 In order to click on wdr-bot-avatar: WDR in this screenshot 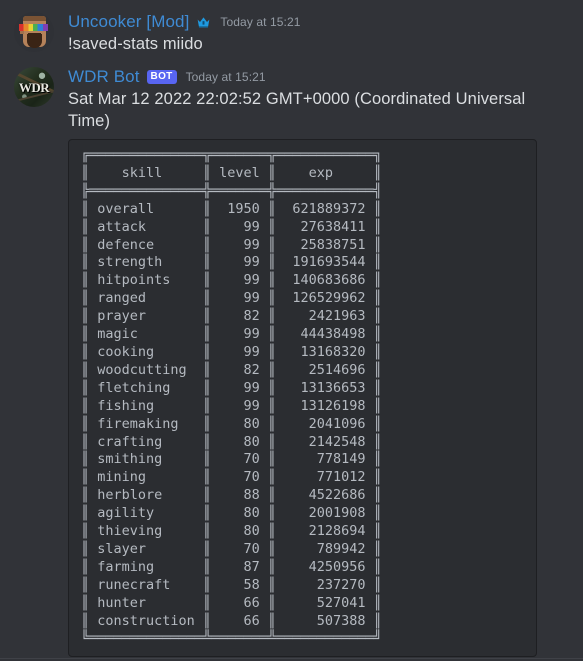, I will do `click(34, 87)`.